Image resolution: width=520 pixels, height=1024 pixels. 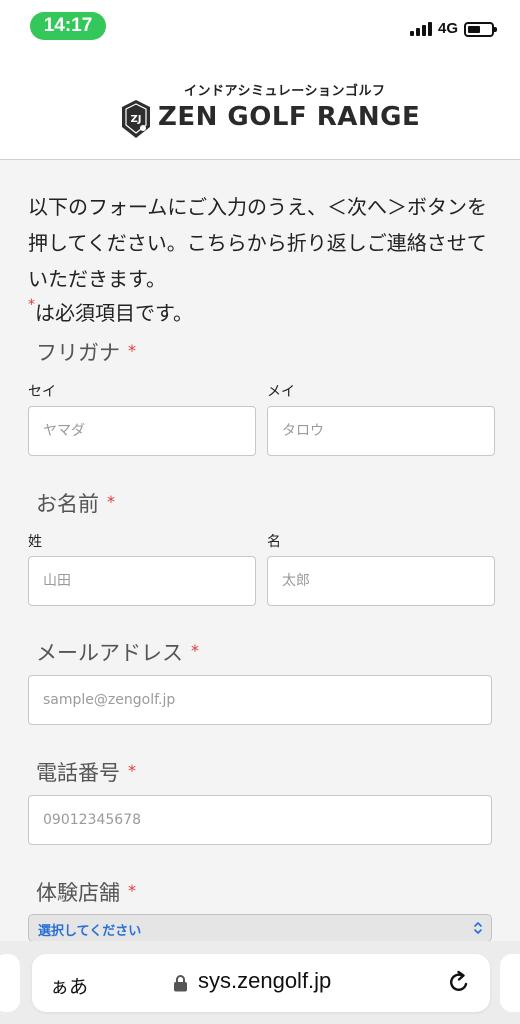 I want to click on store-select: 選択してください, so click(x=260, y=927).